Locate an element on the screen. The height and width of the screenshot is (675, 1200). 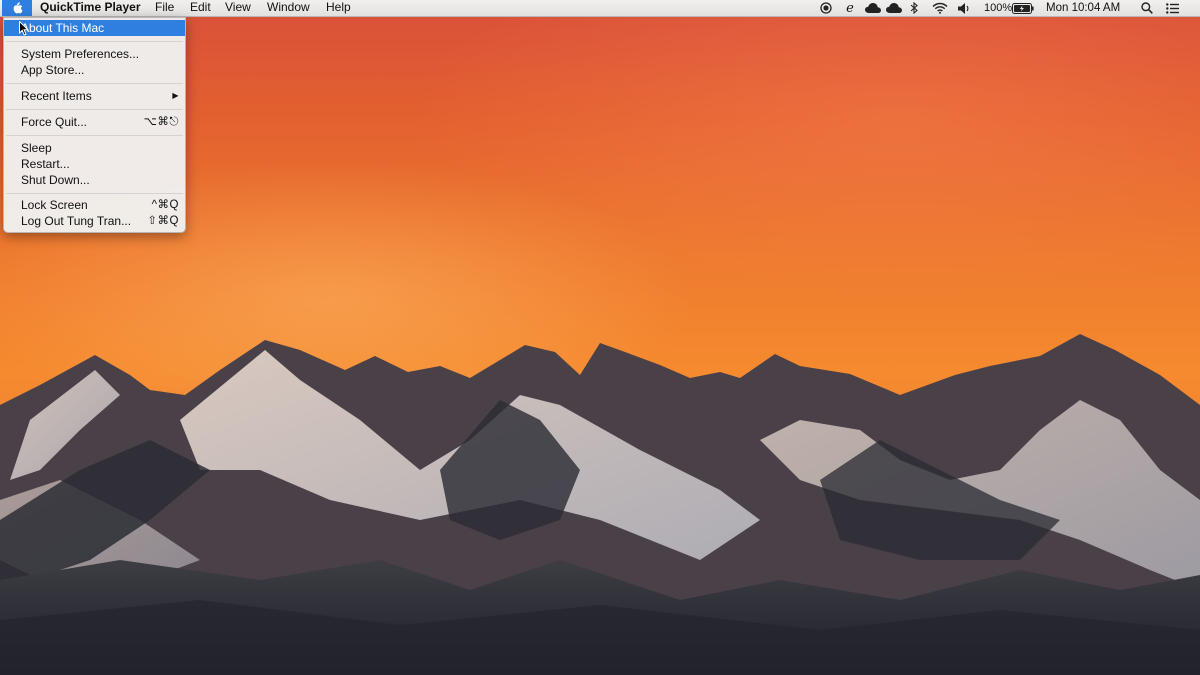
shortcut-label: ^⌘Q is located at coordinates (165, 205).